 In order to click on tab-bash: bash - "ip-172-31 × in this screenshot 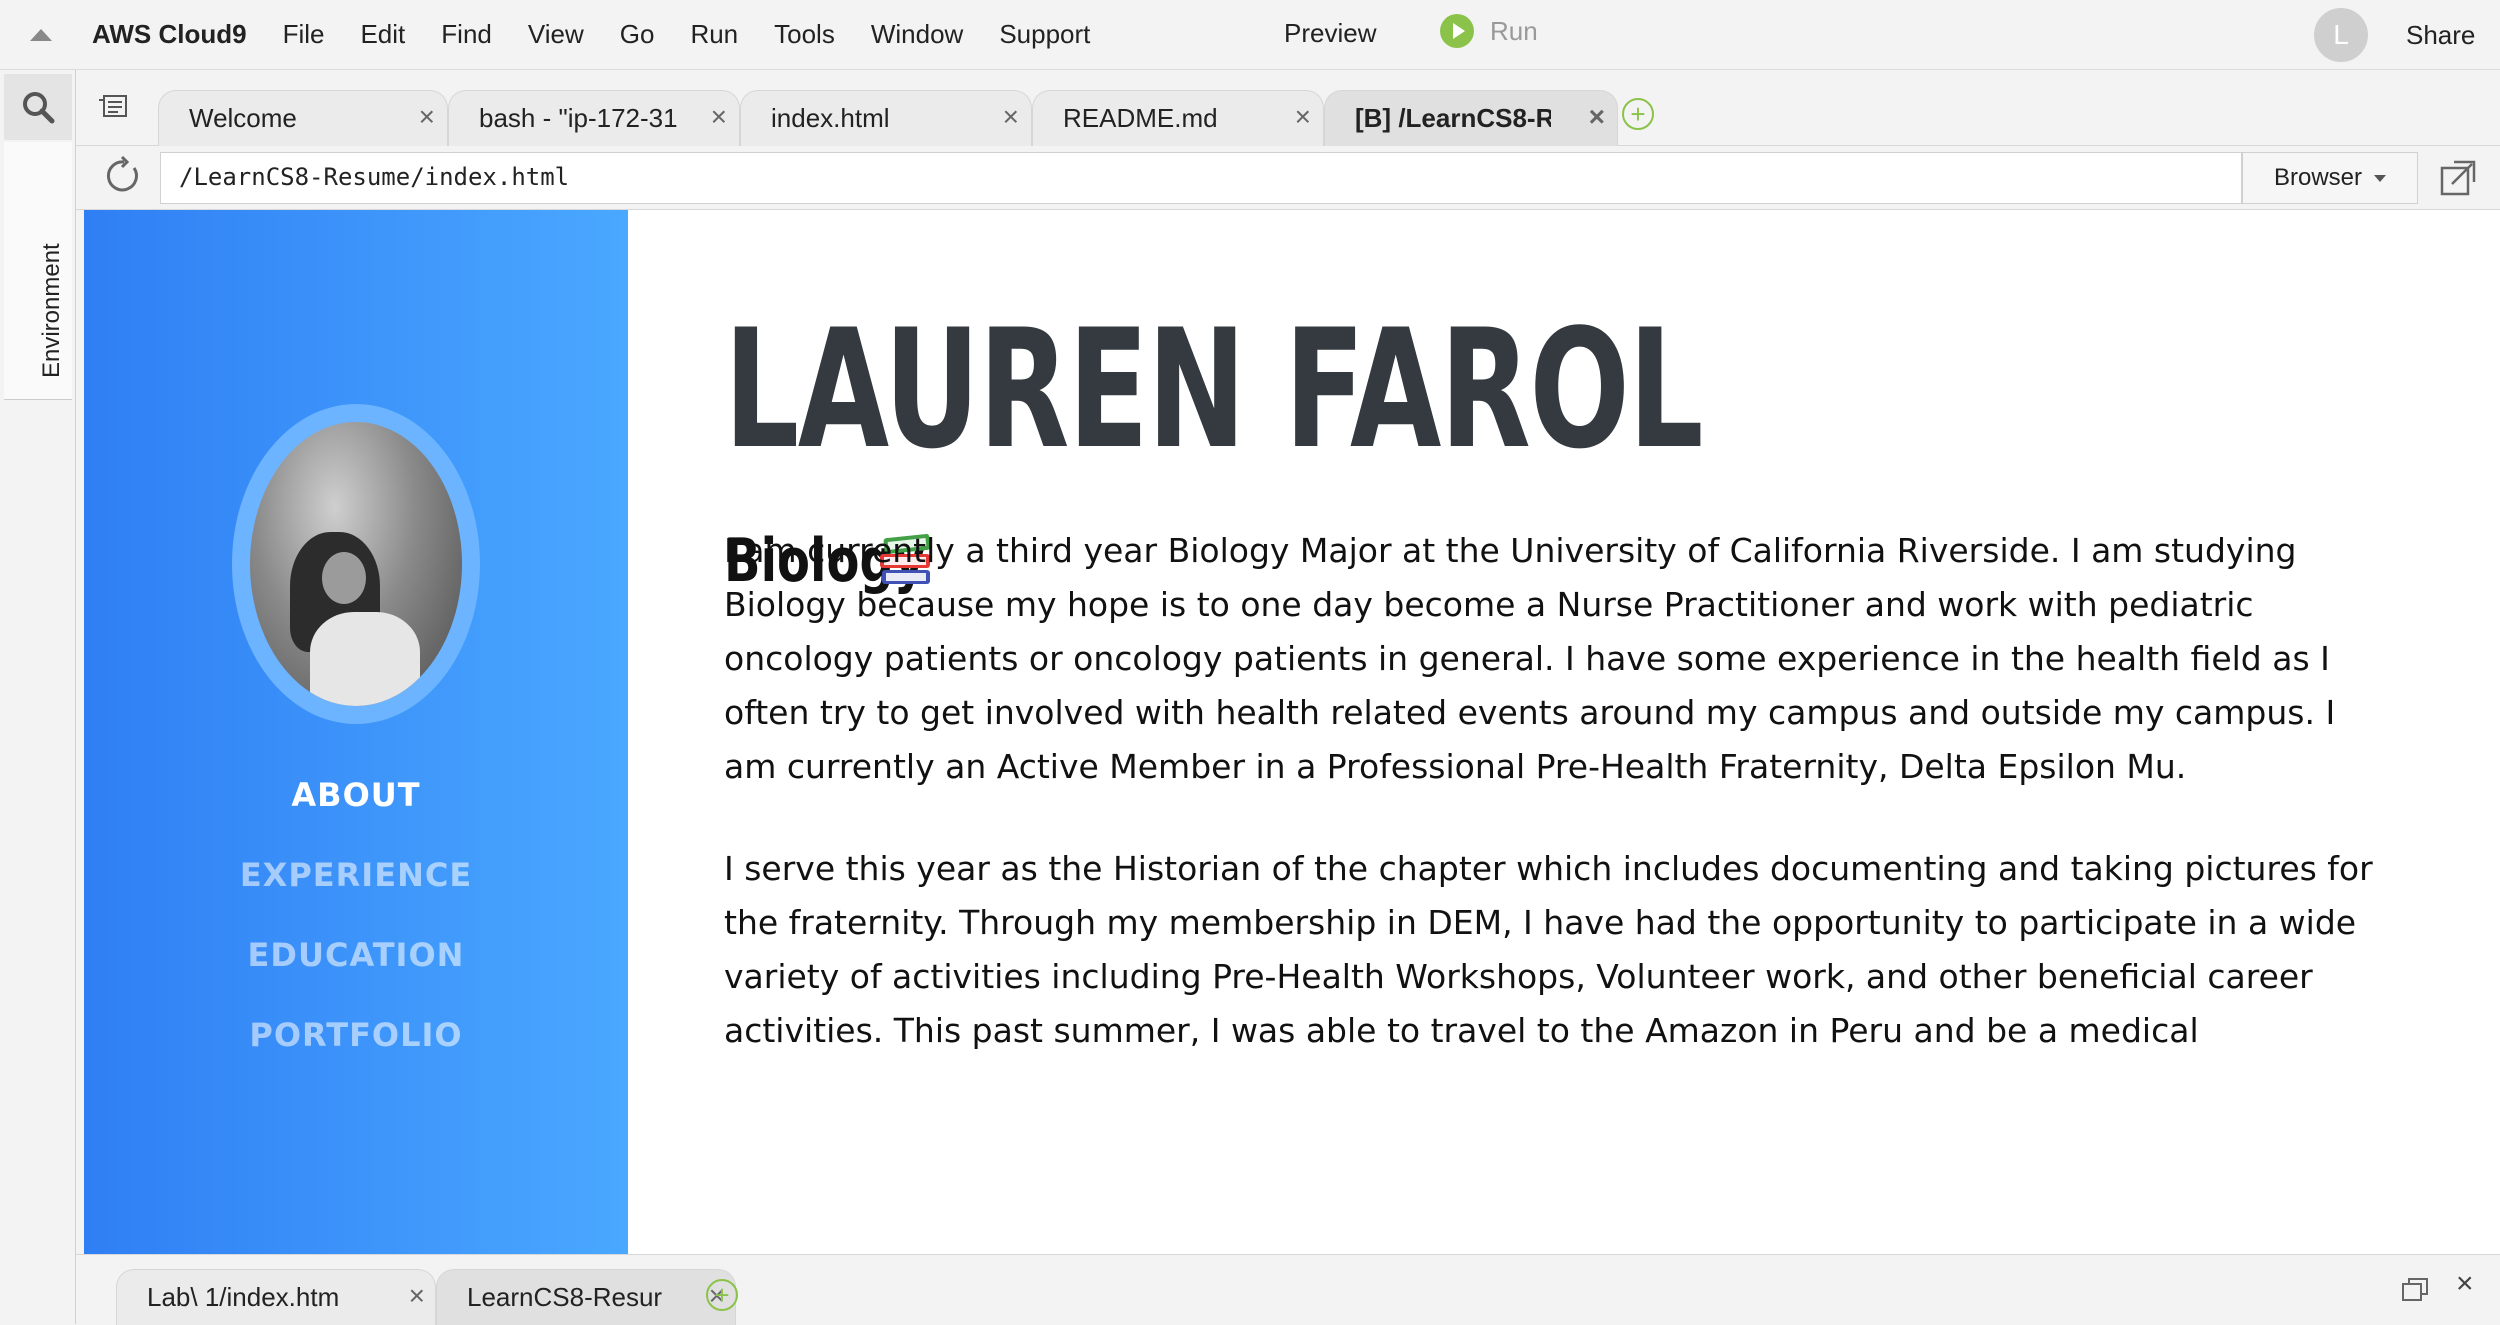, I will do `click(594, 118)`.